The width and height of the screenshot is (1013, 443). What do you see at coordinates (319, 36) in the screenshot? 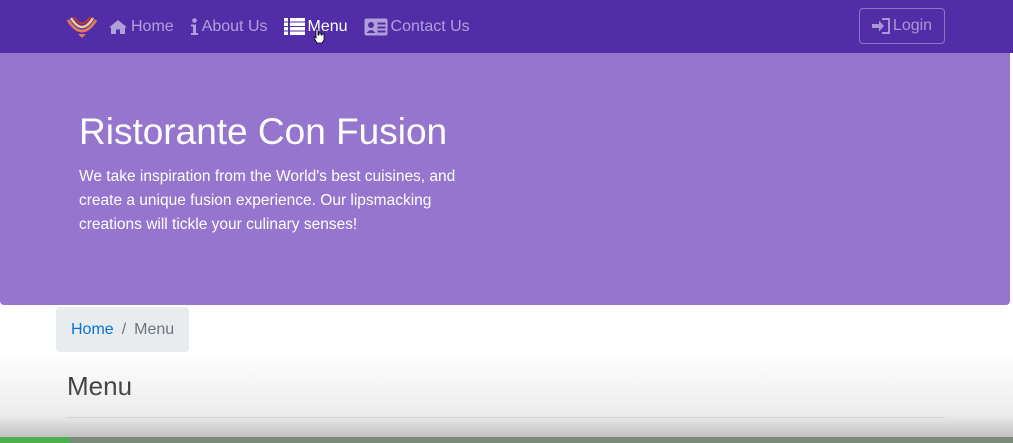
I see `hand-cursor-icon` at bounding box center [319, 36].